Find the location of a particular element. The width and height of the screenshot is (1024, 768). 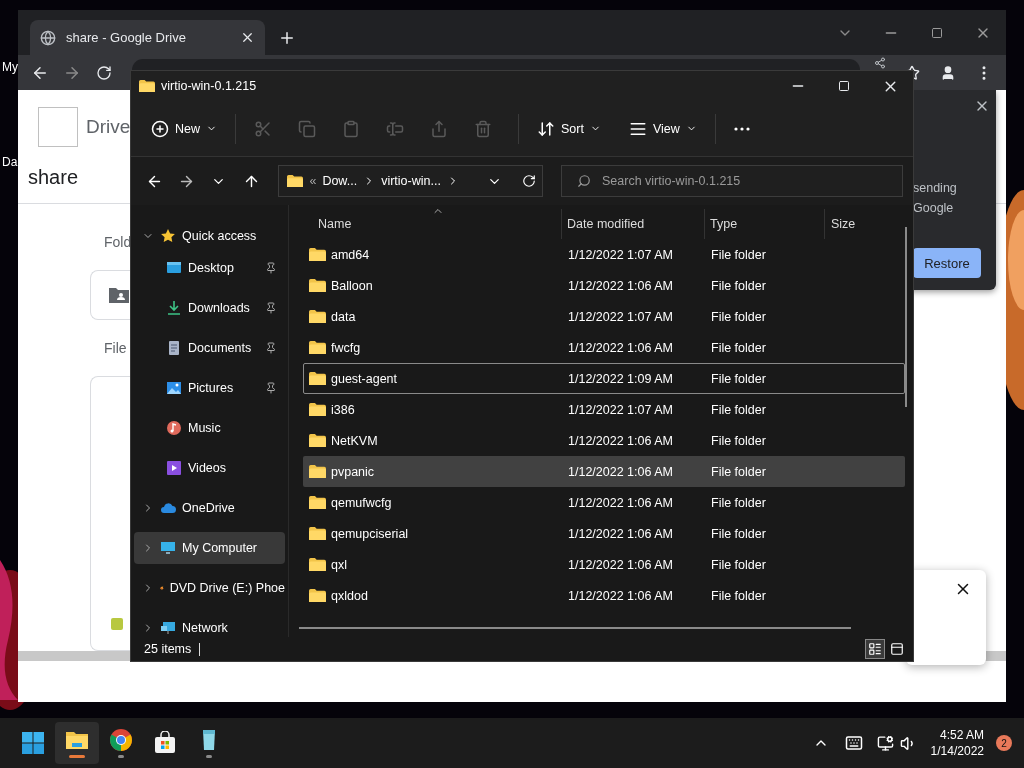

file-name: qxldod is located at coordinates (349, 595).